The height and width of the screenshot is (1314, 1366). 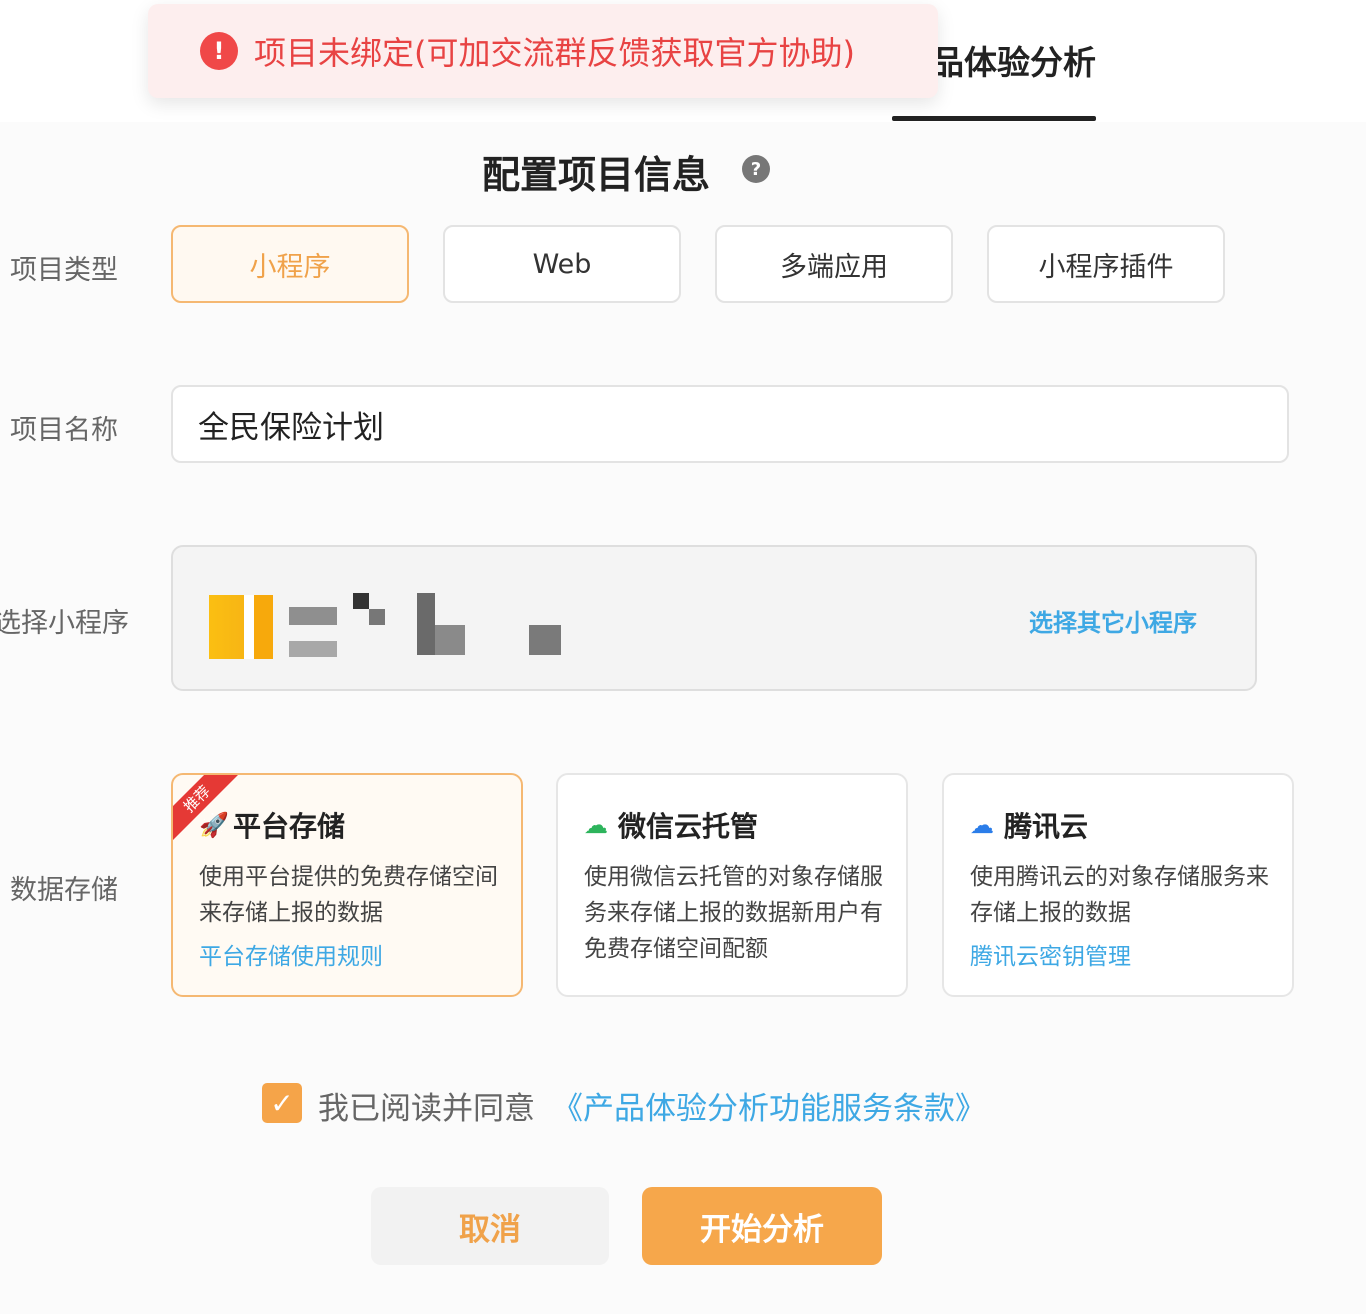 I want to click on agreement-text: 我已阅读并同意, so click(x=426, y=1109).